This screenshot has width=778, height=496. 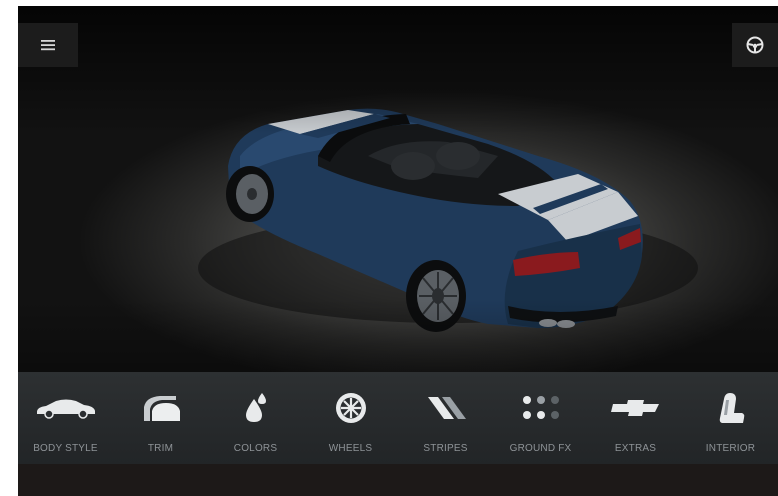 What do you see at coordinates (256, 408) in the screenshot?
I see `paint-drop-icon` at bounding box center [256, 408].